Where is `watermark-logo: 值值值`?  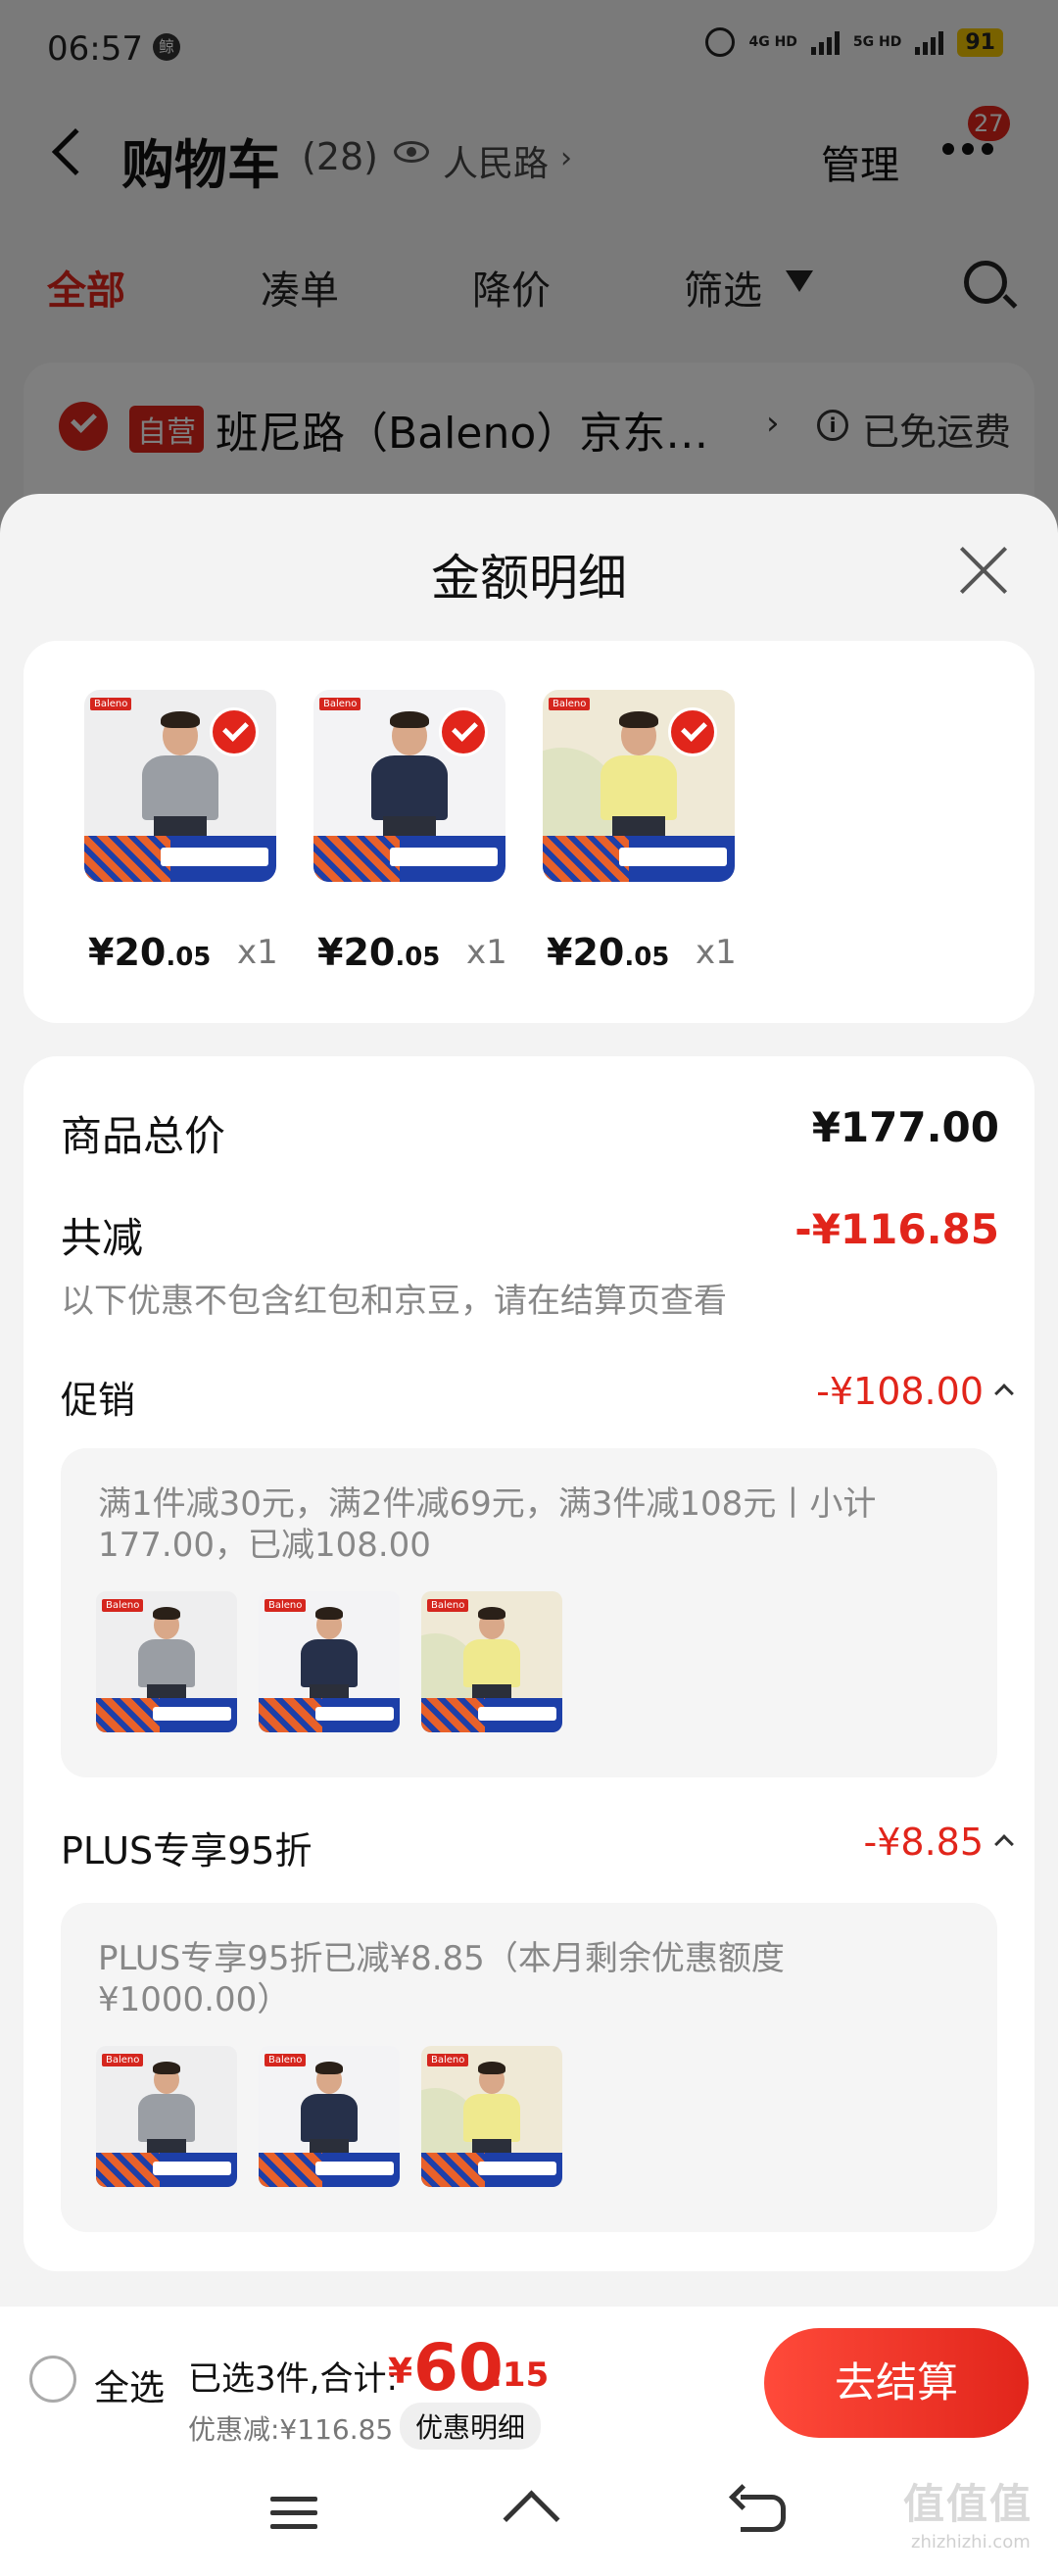 watermark-logo: 值值值 is located at coordinates (968, 2504).